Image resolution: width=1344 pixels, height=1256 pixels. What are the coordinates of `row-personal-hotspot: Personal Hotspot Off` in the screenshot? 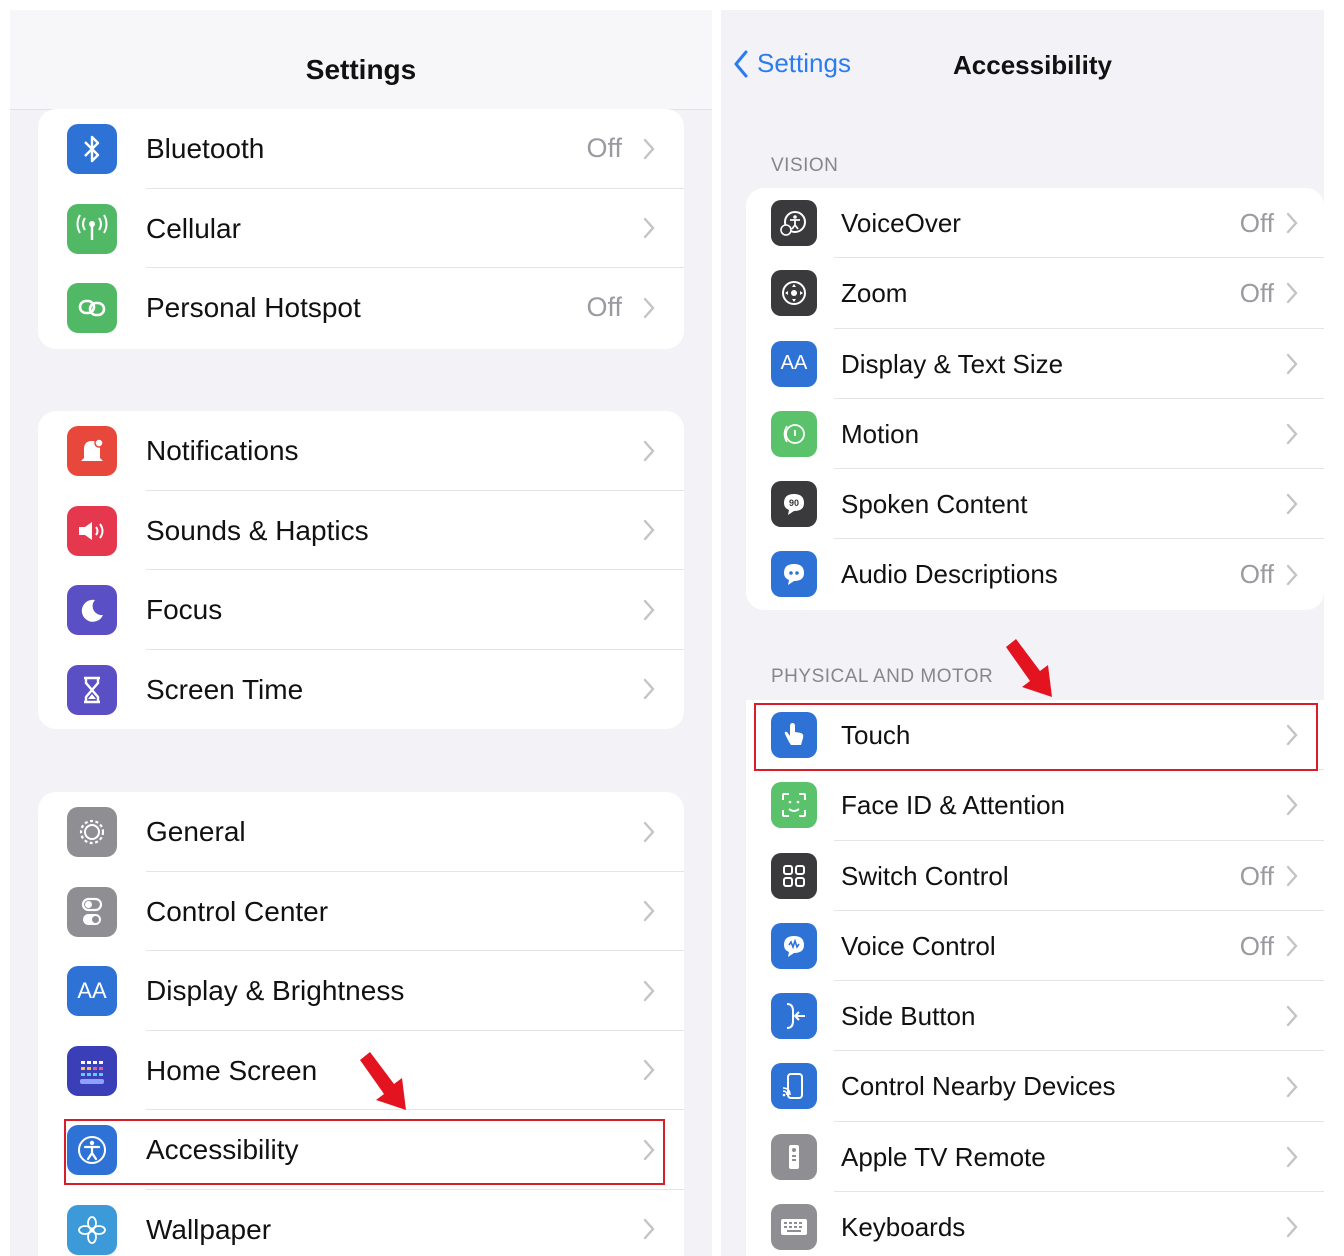 It's located at (361, 308).